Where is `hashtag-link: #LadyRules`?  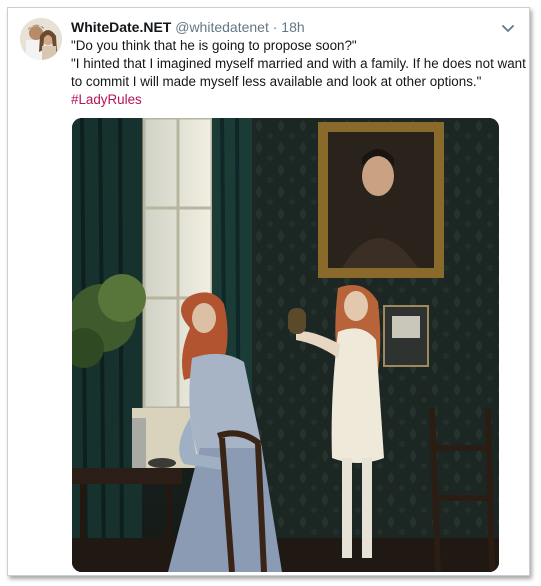 hashtag-link: #LadyRules is located at coordinates (106, 99).